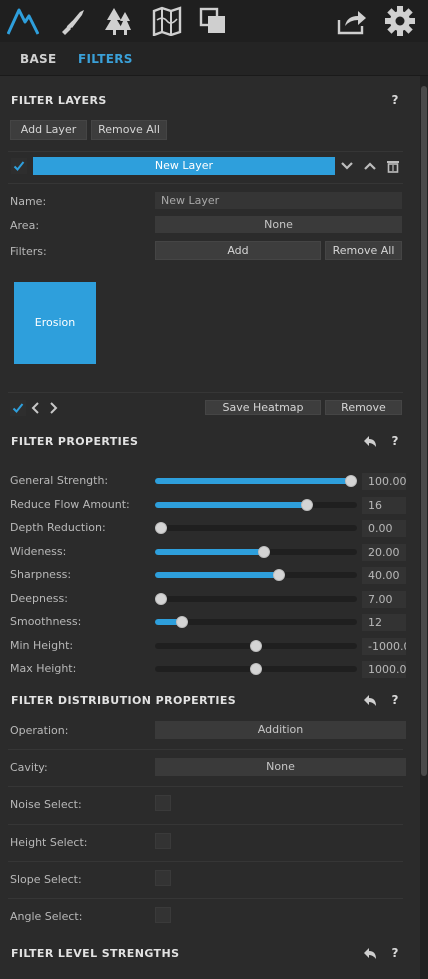  Describe the element at coordinates (48, 130) in the screenshot. I see `add-layer-button: Add Layer` at that location.